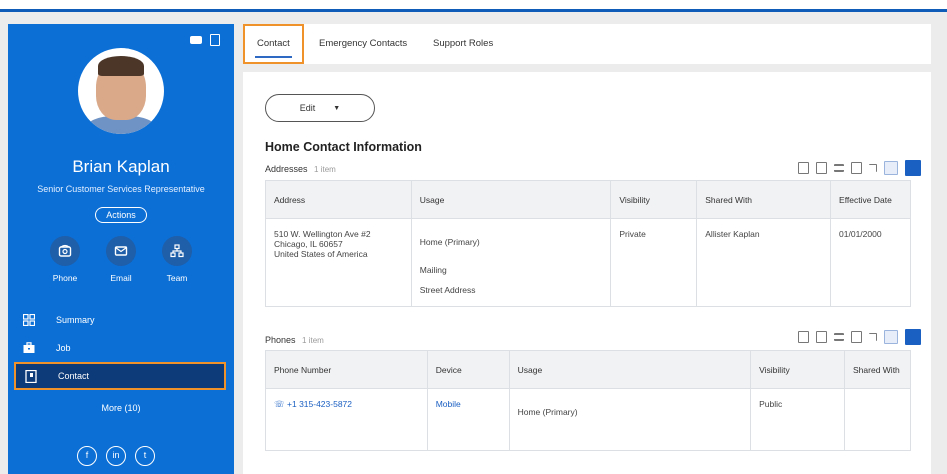  Describe the element at coordinates (473, 6) in the screenshot. I see `top-bar` at that location.